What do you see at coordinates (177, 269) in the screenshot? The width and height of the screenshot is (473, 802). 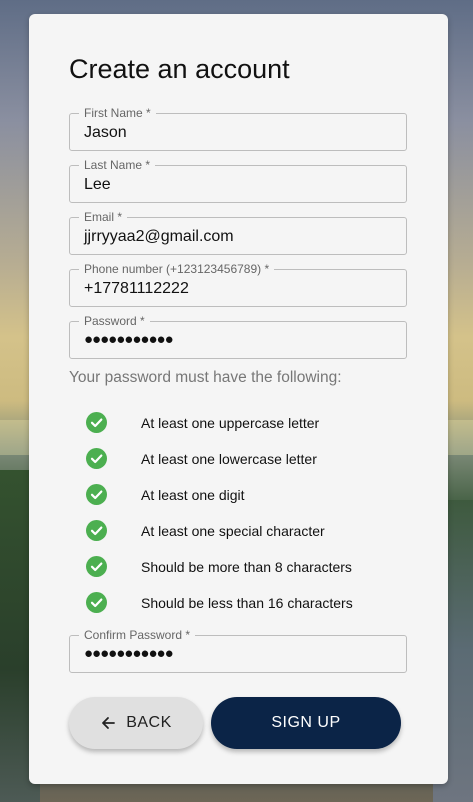 I see `phone-label: Phone number (+123123456789) *` at bounding box center [177, 269].